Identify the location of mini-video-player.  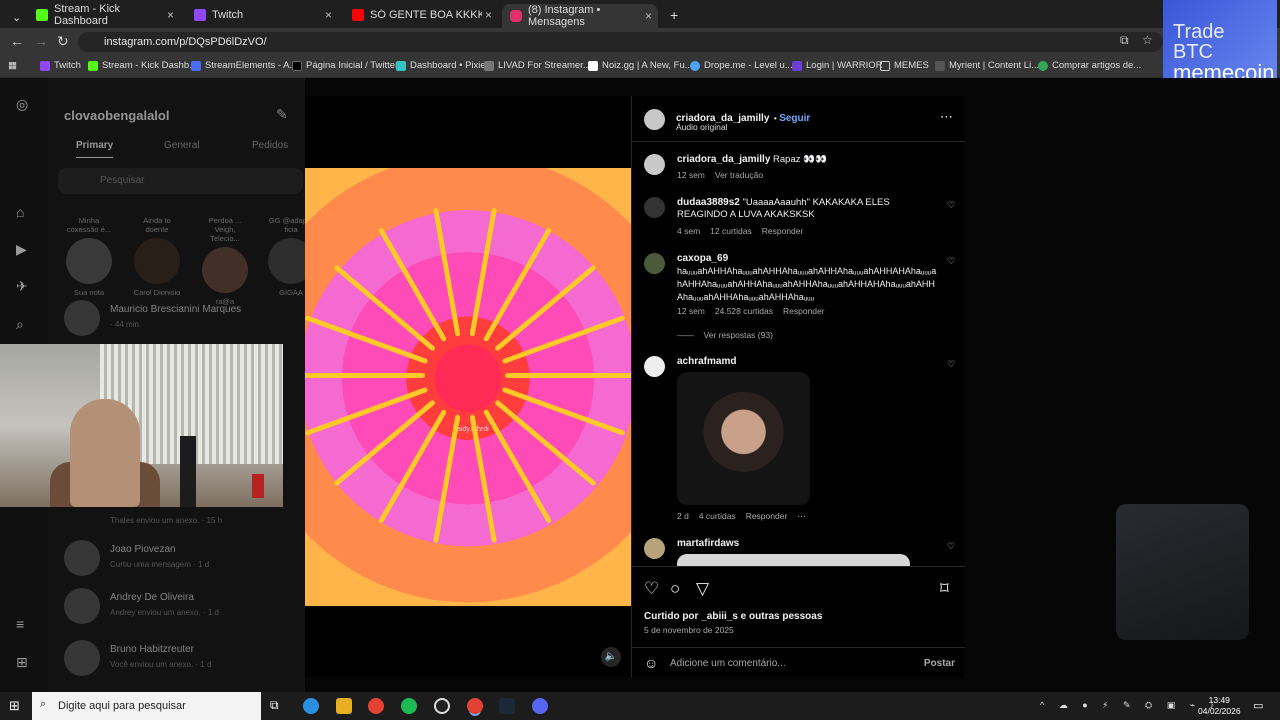
(1182, 572).